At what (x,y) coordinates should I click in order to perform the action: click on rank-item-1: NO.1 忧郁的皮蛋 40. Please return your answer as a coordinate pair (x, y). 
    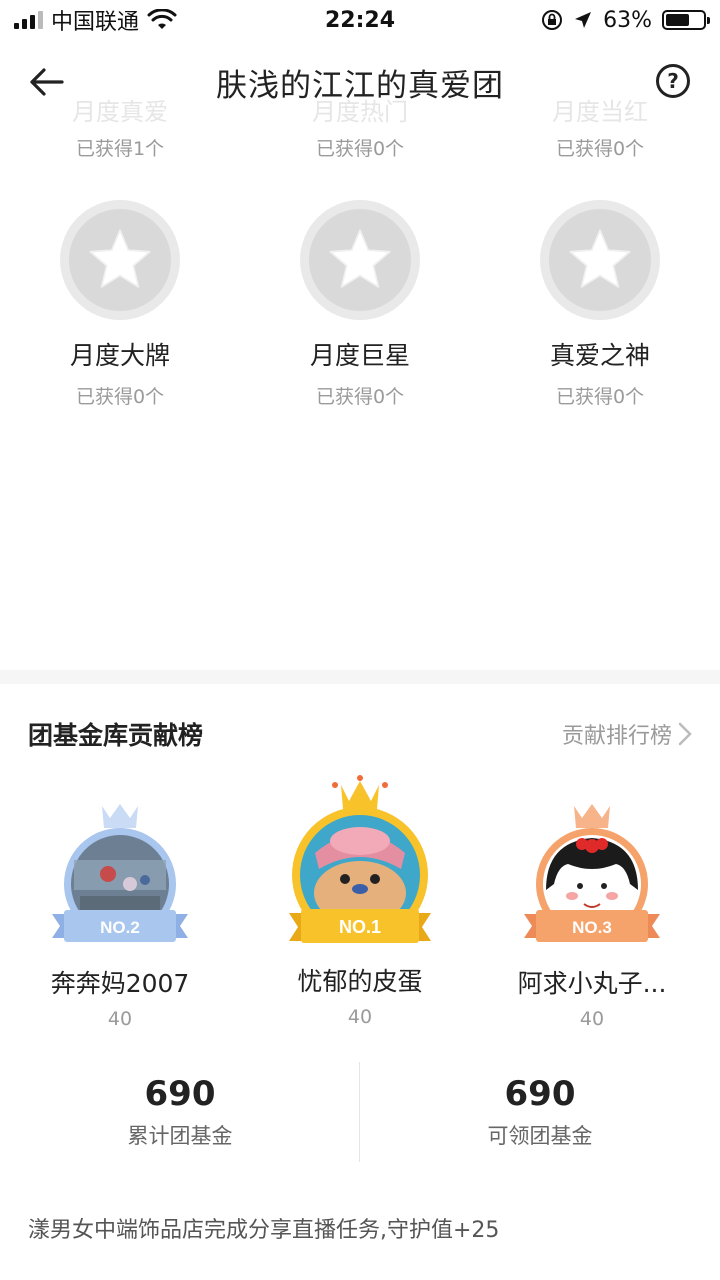
    Looking at the image, I should click on (360, 901).